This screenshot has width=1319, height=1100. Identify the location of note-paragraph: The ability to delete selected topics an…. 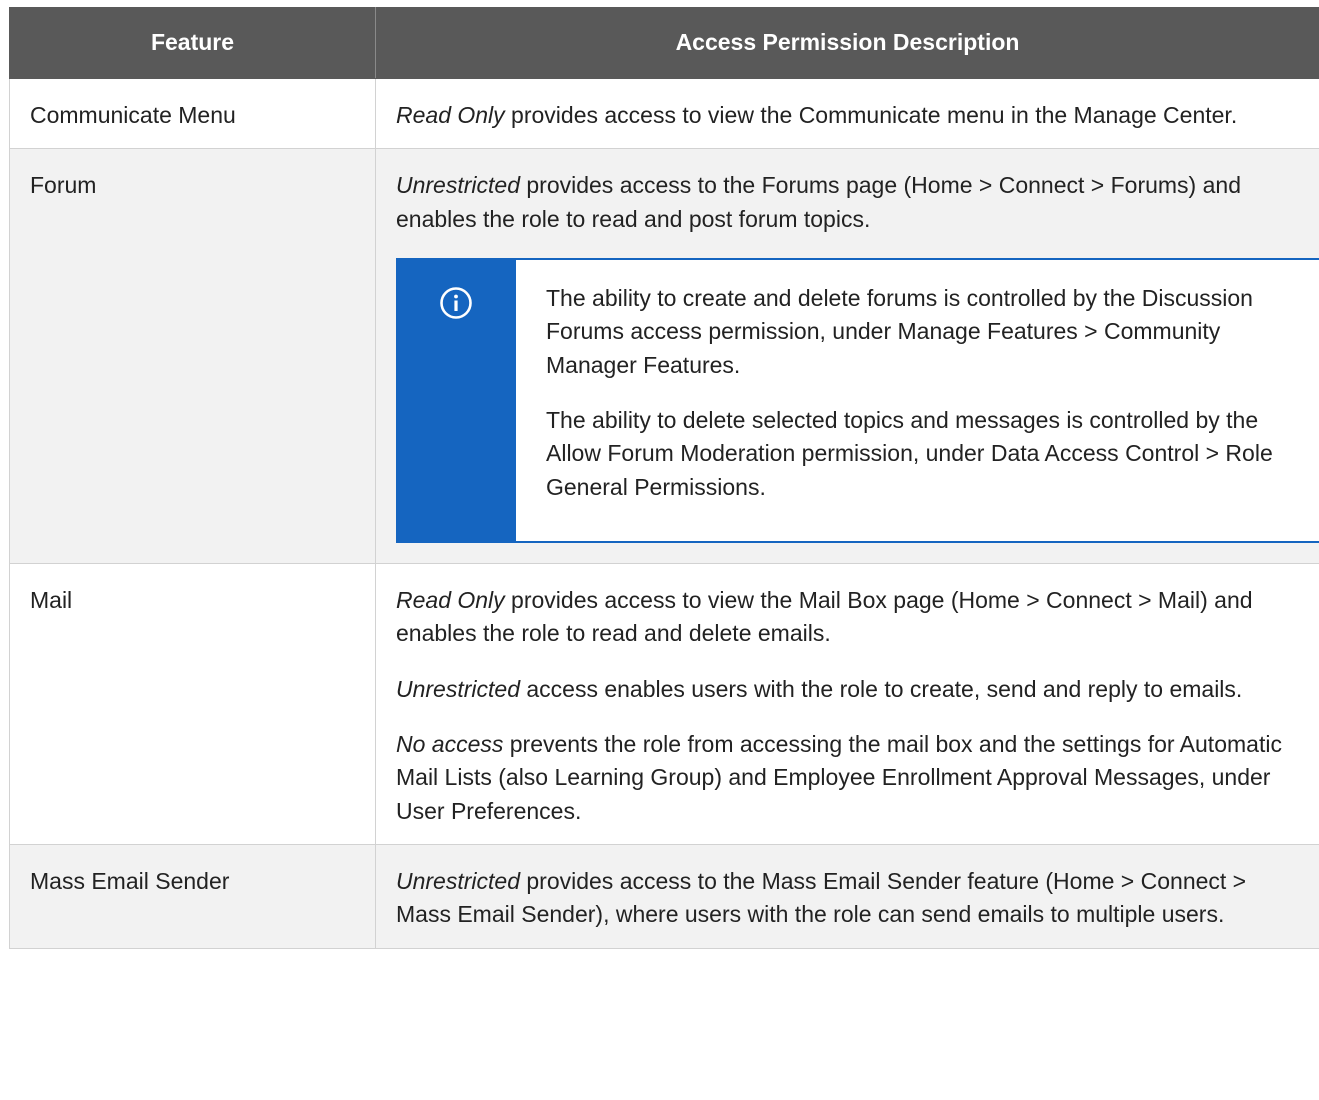
(909, 453).